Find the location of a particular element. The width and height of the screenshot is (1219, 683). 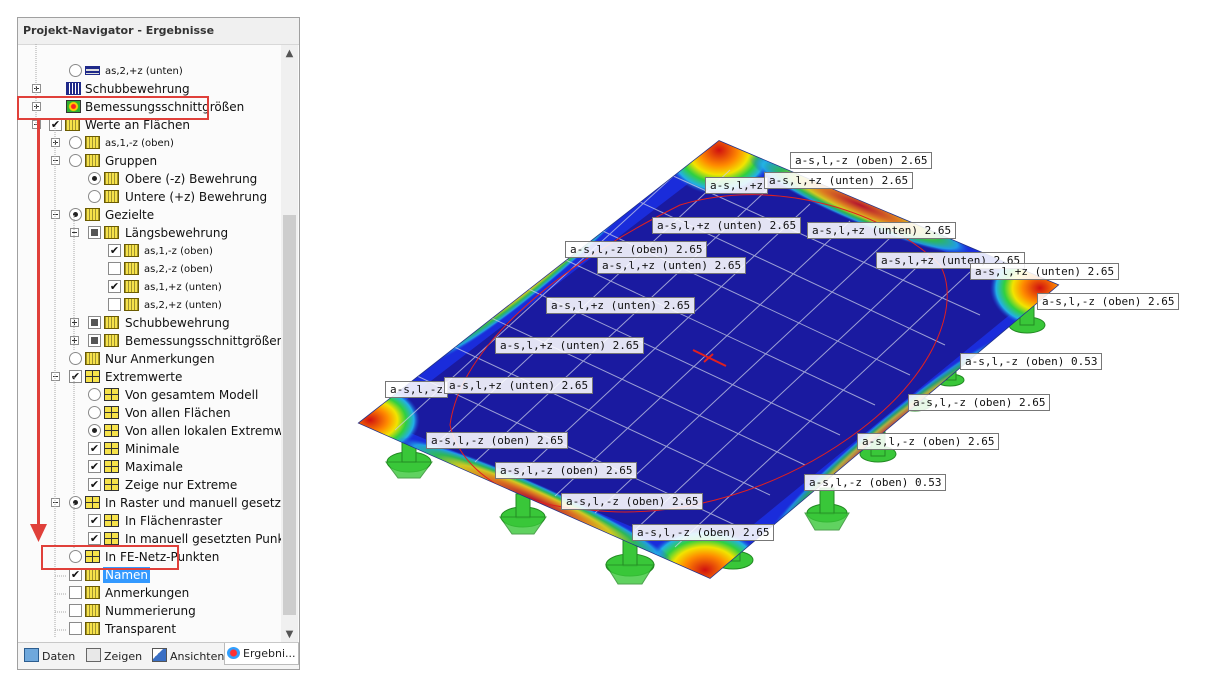

tab-label: Ansichten is located at coordinates (197, 656).